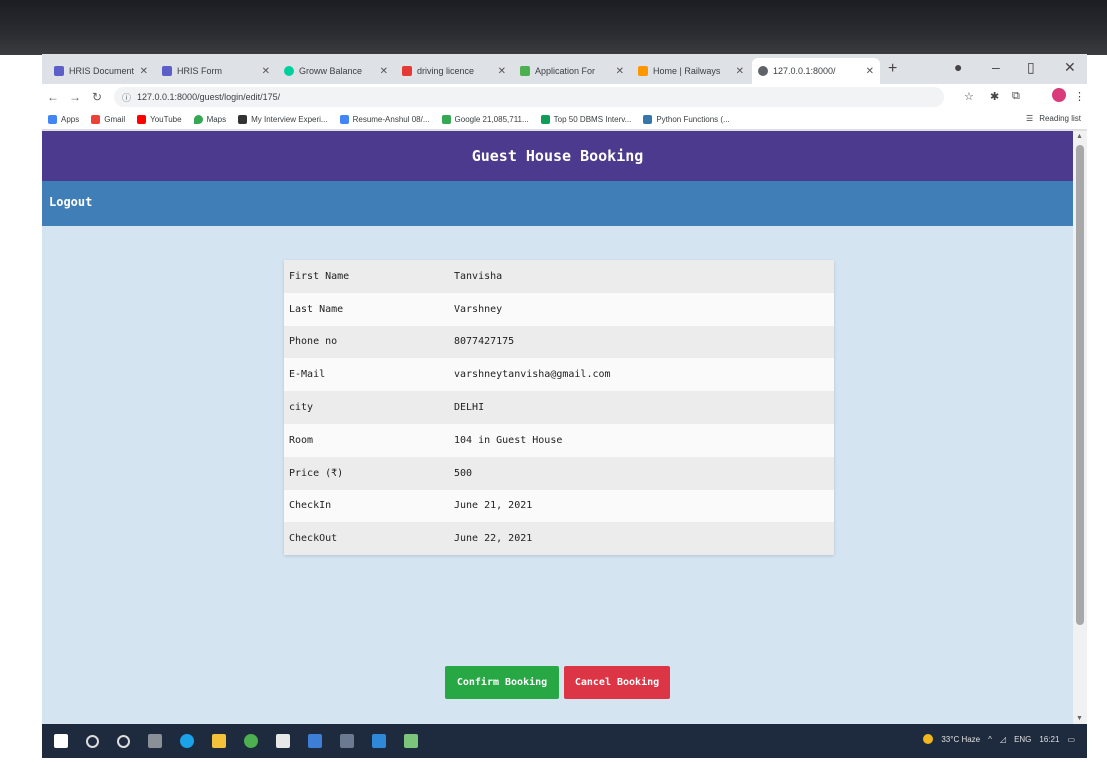 The width and height of the screenshot is (1107, 764). Describe the element at coordinates (928, 739) in the screenshot. I see `weather-icon` at that location.